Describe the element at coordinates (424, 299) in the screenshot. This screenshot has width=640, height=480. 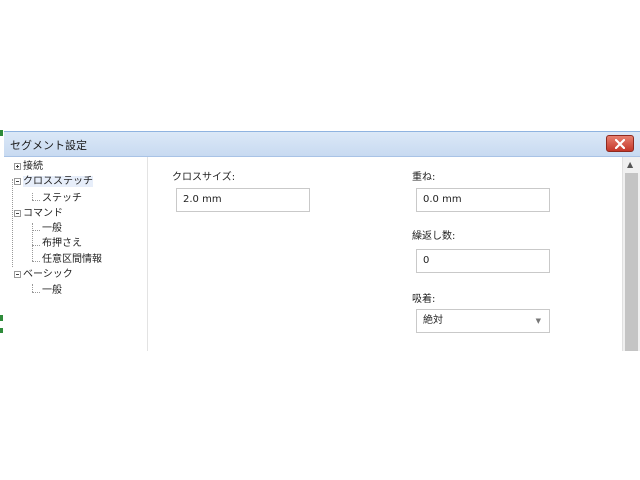
I see `snap-label: 吸着:` at that location.